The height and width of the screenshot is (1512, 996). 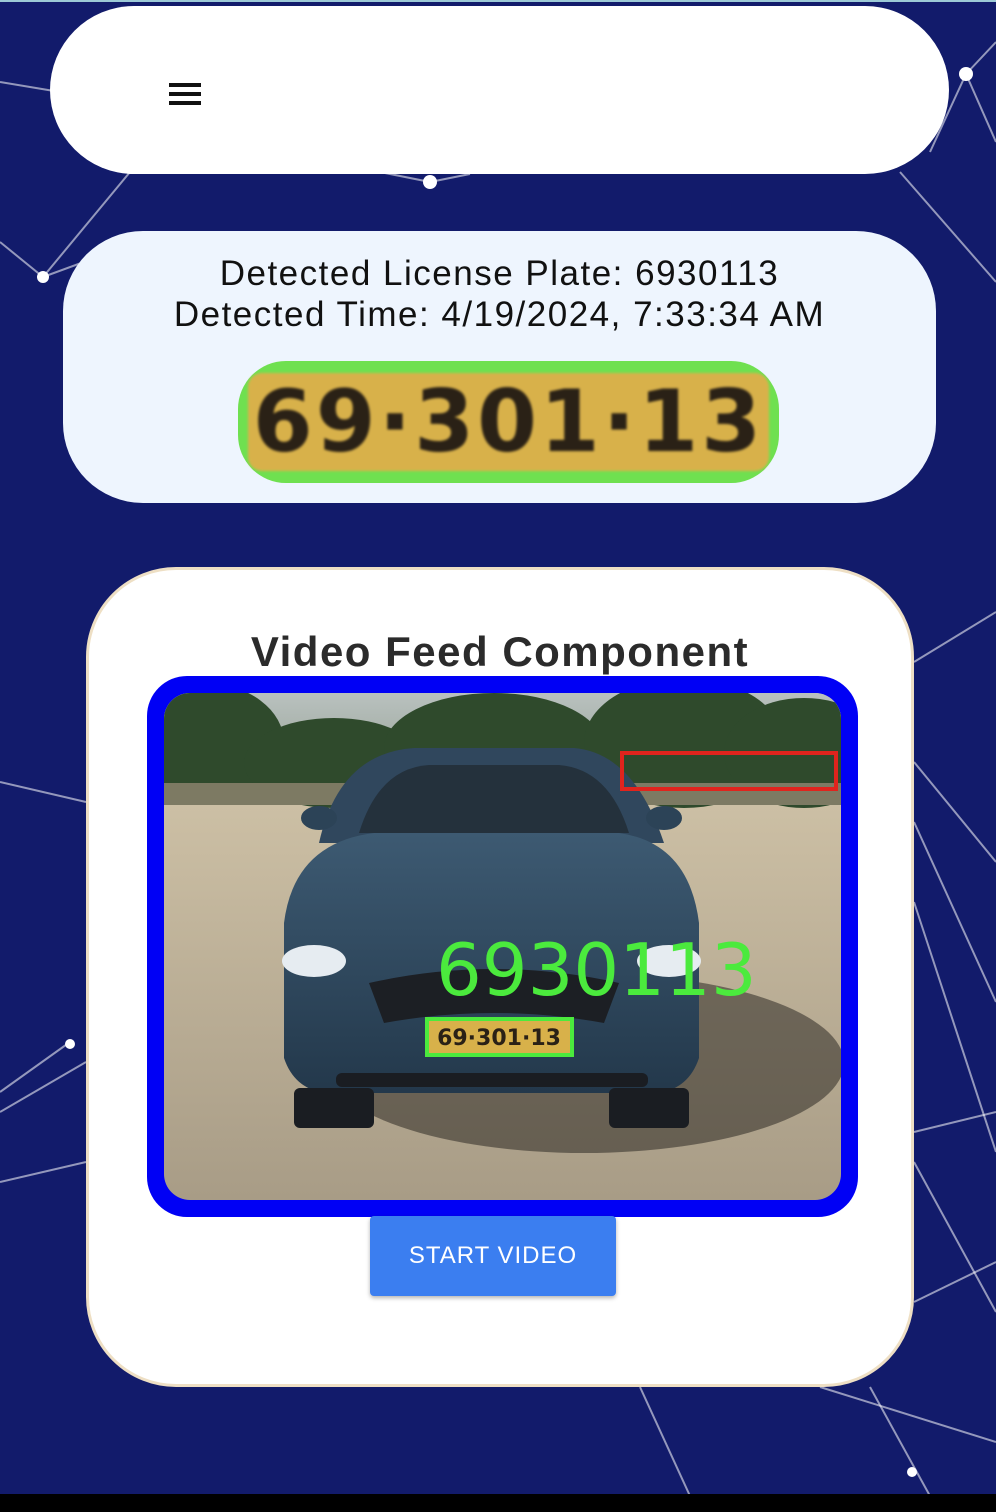 What do you see at coordinates (493, 1256) in the screenshot?
I see `start-video-button: START VIDEO` at bounding box center [493, 1256].